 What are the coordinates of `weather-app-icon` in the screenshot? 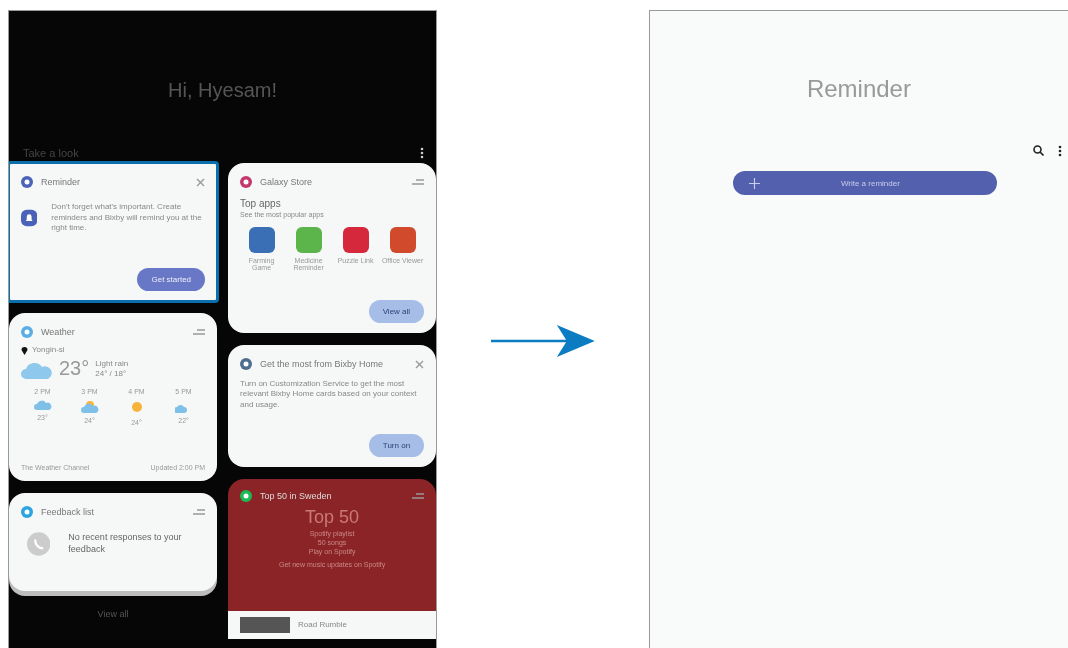 It's located at (27, 332).